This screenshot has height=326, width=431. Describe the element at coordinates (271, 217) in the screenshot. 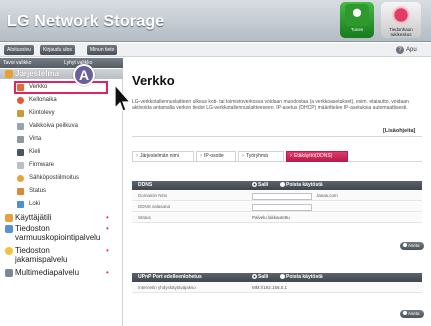

I see `status-value: Palvelu lakkautettu` at that location.